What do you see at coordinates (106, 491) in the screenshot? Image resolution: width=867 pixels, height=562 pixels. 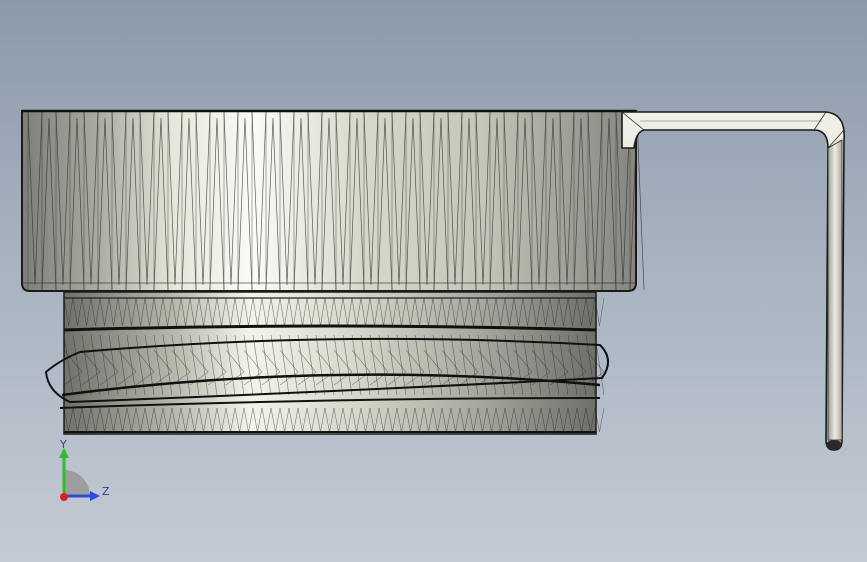 I see `z-axis-label: Z` at bounding box center [106, 491].